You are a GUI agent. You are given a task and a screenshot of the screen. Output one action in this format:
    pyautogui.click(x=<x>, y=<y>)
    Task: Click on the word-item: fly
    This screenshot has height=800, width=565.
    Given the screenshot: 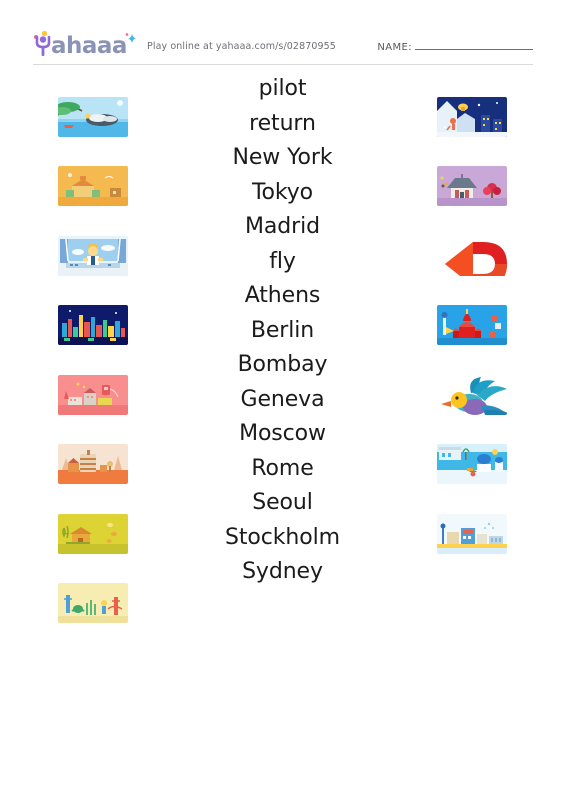 What is the action you would take?
    pyautogui.click(x=282, y=261)
    